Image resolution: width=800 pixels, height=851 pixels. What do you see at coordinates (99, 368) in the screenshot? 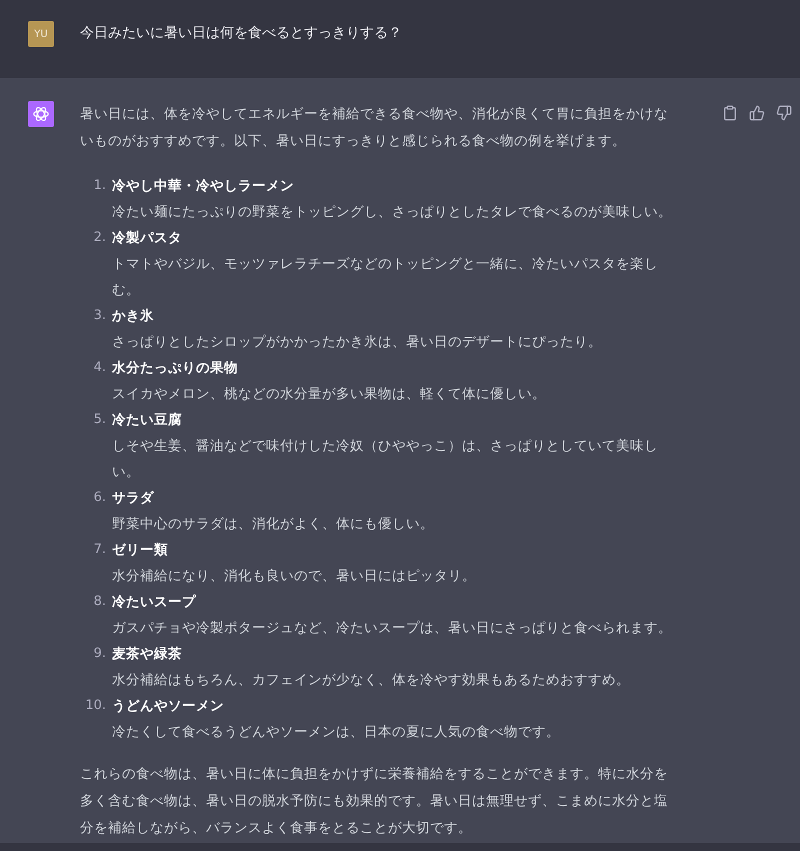
I see `list-number: 4.` at bounding box center [99, 368].